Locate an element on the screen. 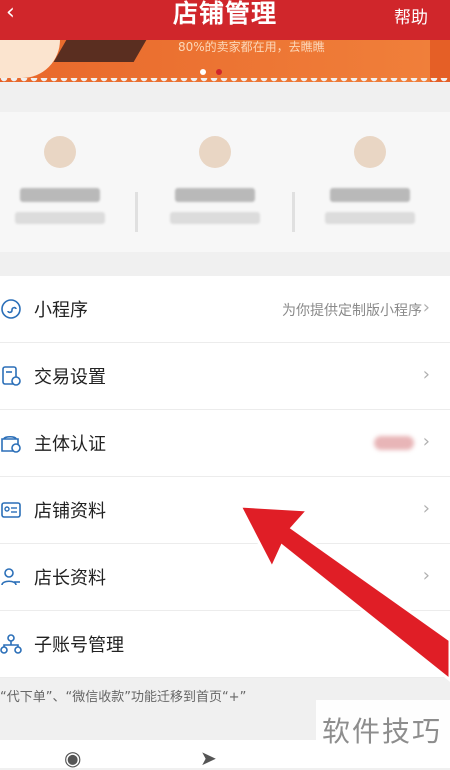 Image resolution: width=450 pixels, height=770 pixels. watermark-text: 软件技巧 is located at coordinates (382, 731).